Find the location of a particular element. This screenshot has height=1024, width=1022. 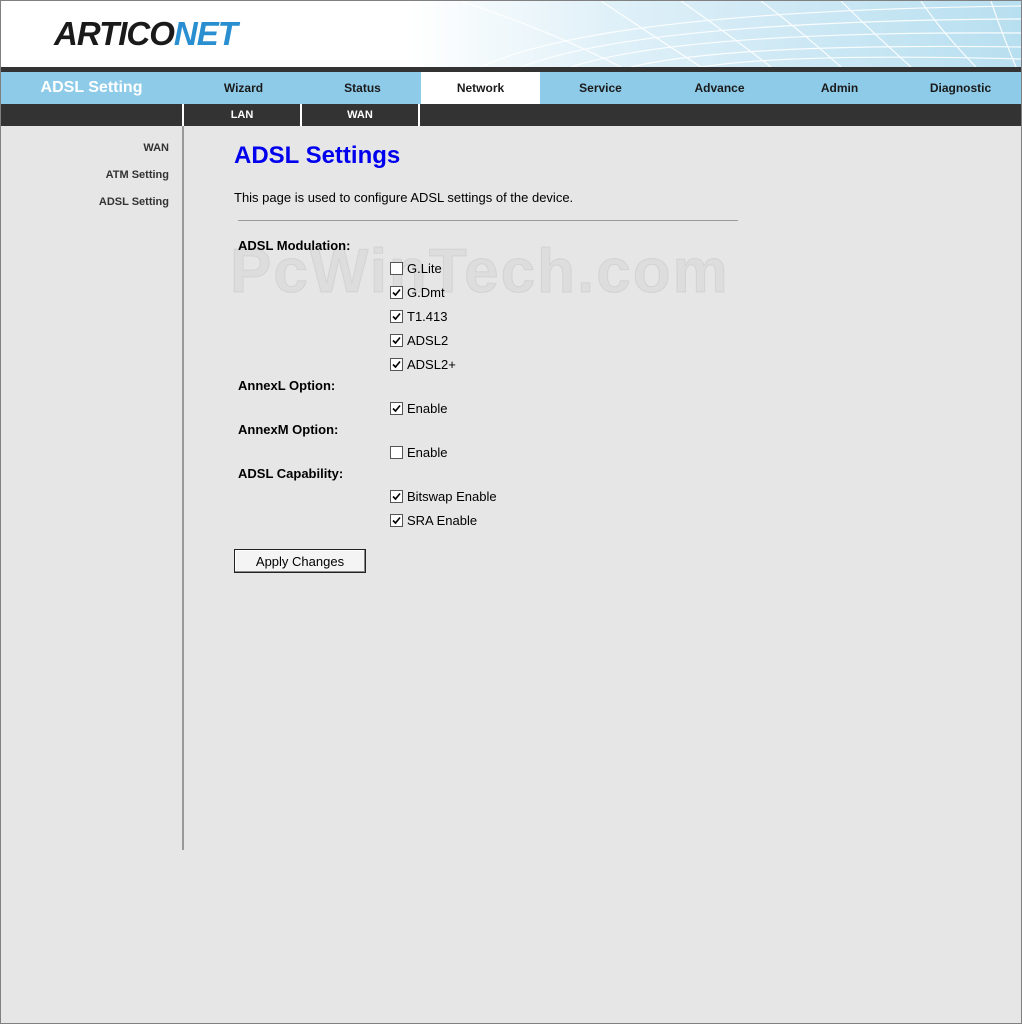

sra-label: SRA Enable is located at coordinates (442, 520).